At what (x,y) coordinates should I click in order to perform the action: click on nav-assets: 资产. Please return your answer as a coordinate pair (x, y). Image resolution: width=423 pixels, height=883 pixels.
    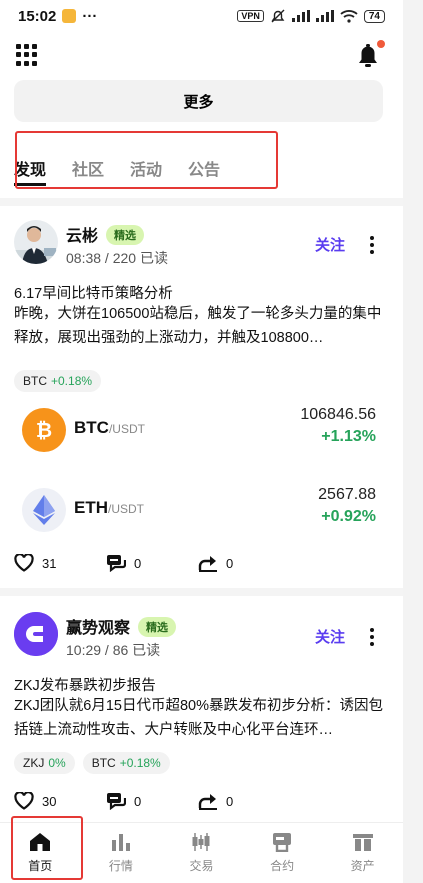
    Looking at the image, I should click on (362, 853).